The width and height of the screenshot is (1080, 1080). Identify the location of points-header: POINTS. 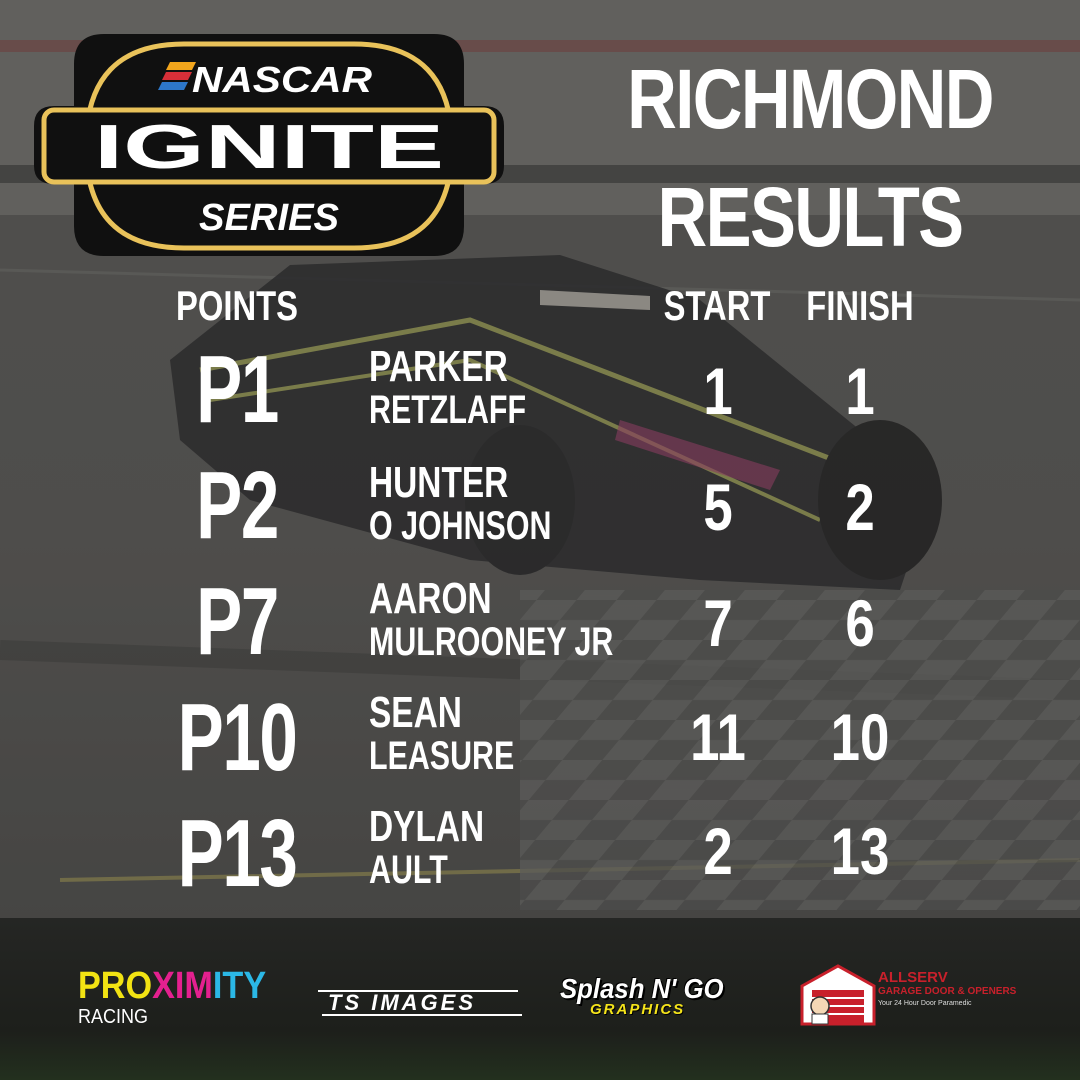
(237, 305).